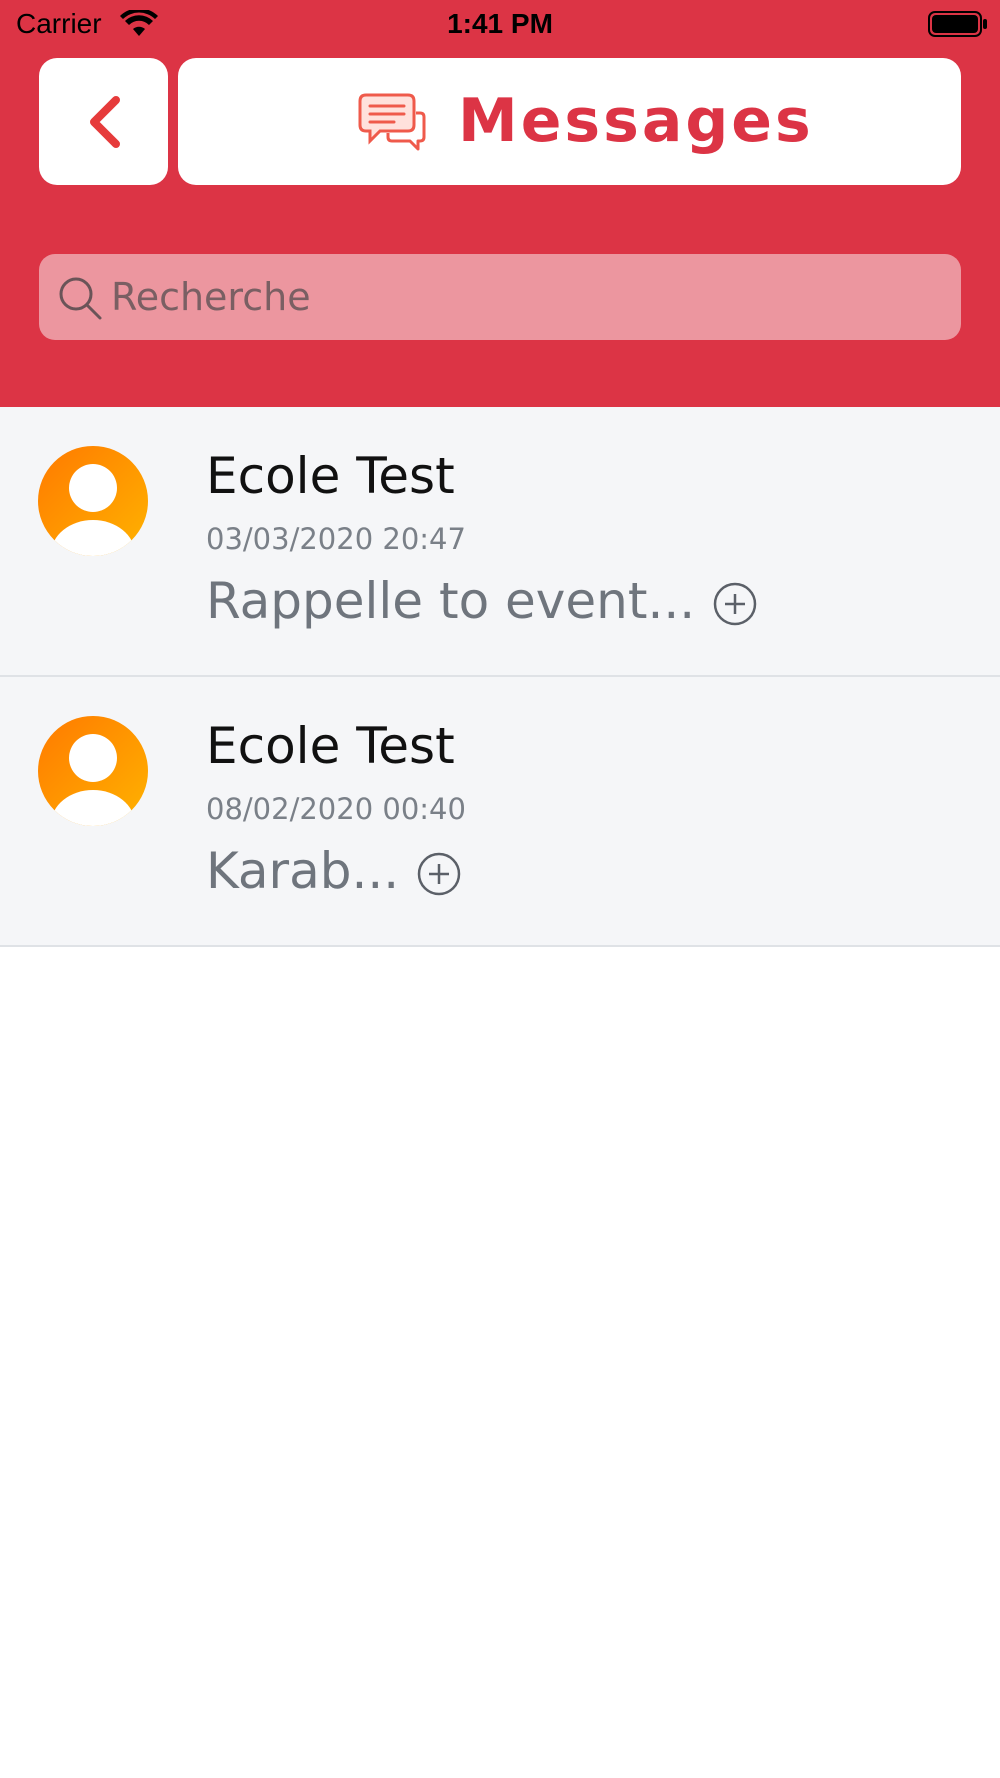  Describe the element at coordinates (336, 809) in the screenshot. I see `message-date: 08/02/2020 00:40` at that location.